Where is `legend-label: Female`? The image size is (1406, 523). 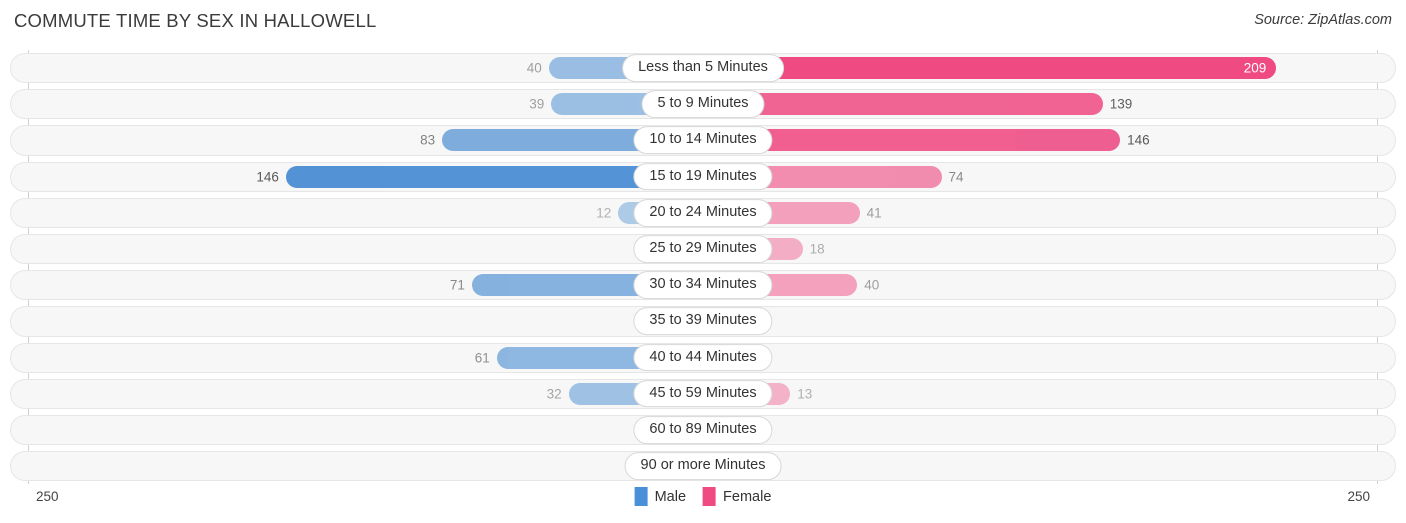
legend-label: Female is located at coordinates (747, 496).